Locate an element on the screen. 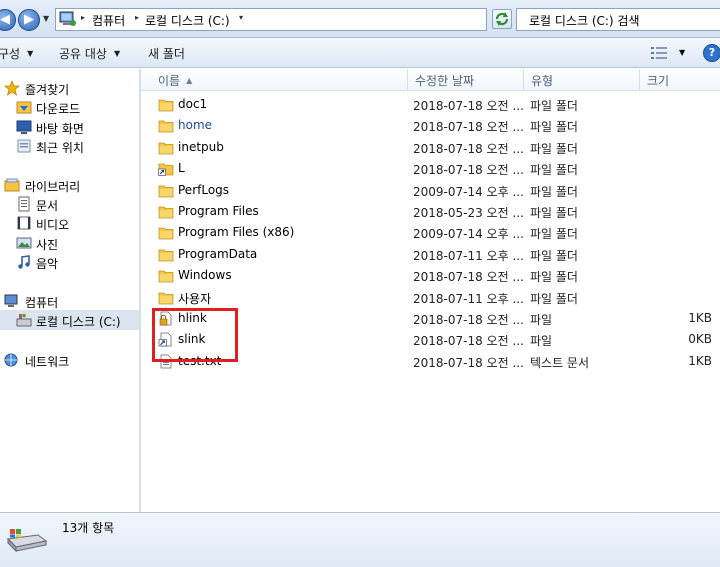 This screenshot has width=720, height=567. table-row: home 2018-07-18 오전 ... 파일 폴더 is located at coordinates (434, 125).